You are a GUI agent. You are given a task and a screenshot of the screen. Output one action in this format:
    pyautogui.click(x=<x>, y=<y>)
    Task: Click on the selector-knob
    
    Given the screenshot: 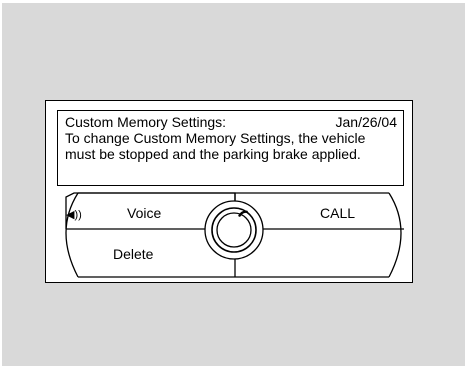 What is the action you would take?
    pyautogui.click(x=234, y=230)
    